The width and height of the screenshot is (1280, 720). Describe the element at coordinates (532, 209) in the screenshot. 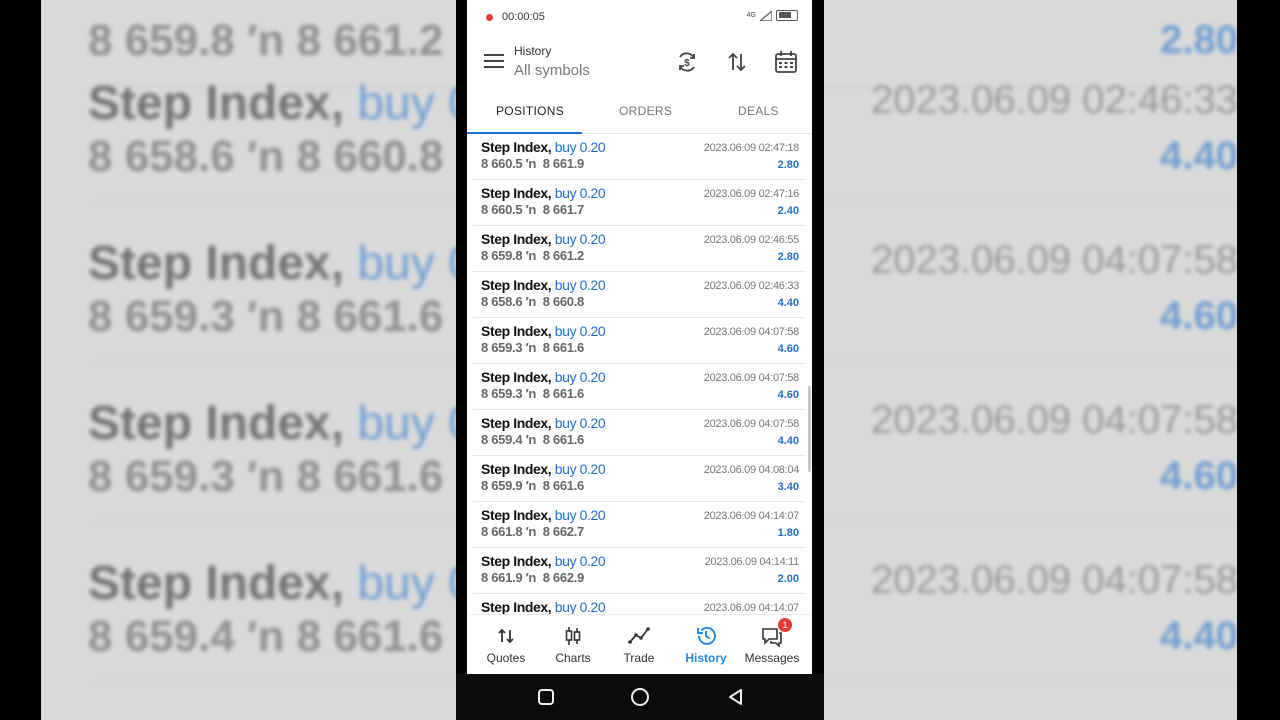

I see `position-prices: 8 660.5 ′n 8 661.7` at that location.